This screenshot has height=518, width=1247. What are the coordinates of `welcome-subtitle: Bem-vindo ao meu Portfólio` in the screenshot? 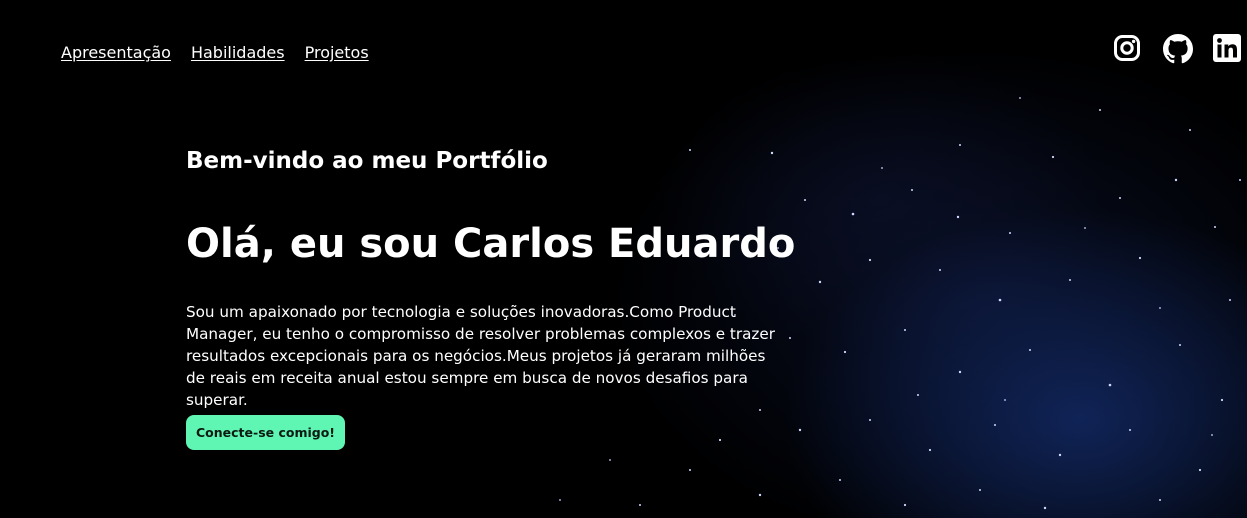 It's located at (367, 161).